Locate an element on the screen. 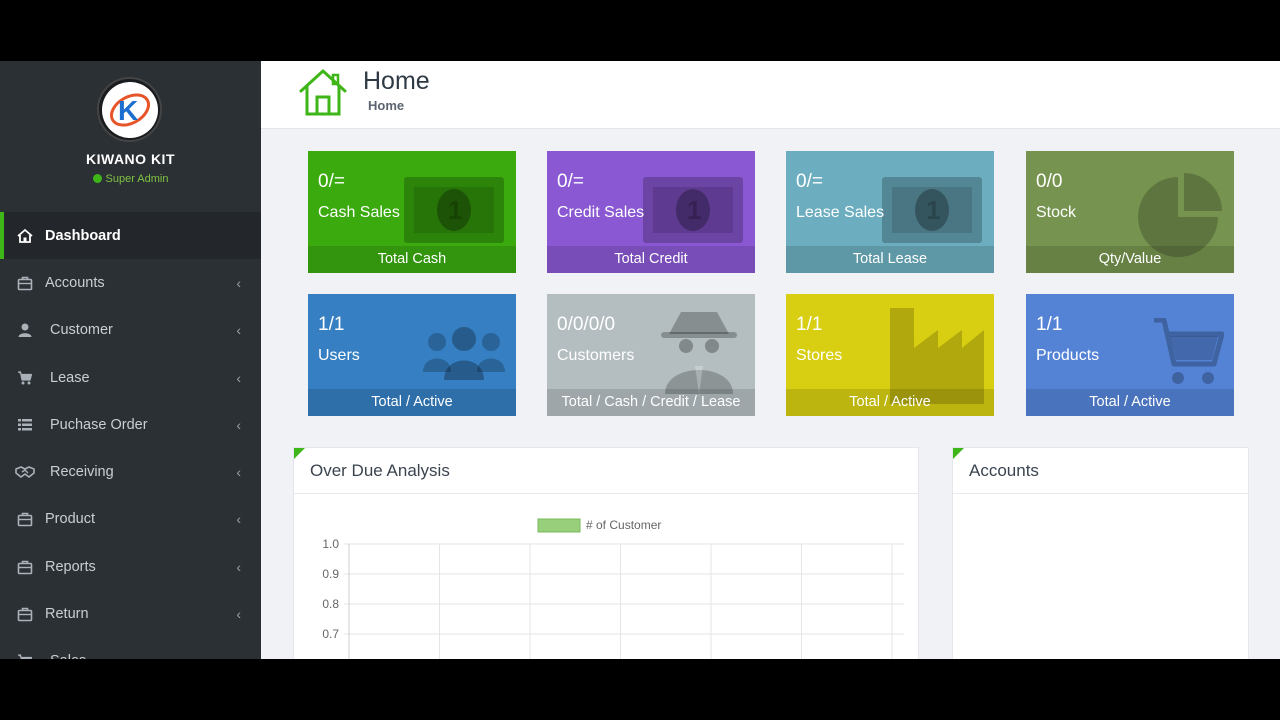 Image resolution: width=1280 pixels, height=720 pixels. tile-footer: Qty/Value is located at coordinates (1130, 259).